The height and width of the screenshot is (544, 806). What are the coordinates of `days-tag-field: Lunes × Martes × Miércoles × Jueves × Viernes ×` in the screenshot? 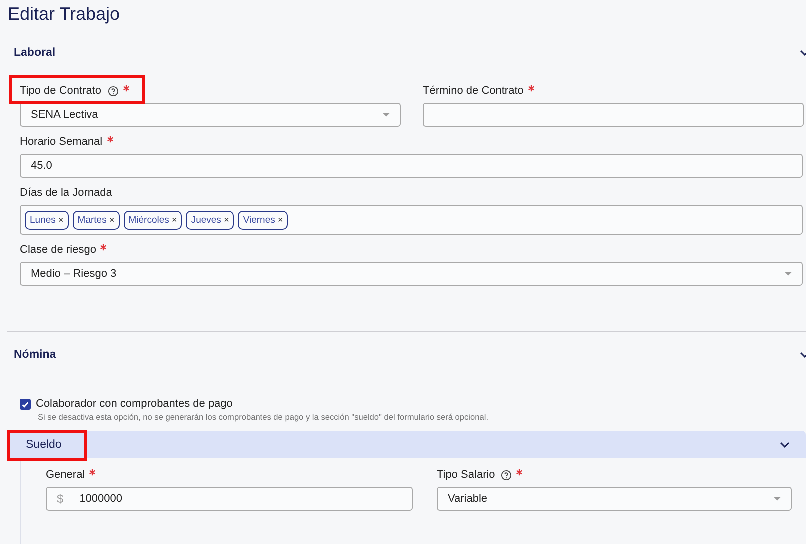 It's located at (411, 220).